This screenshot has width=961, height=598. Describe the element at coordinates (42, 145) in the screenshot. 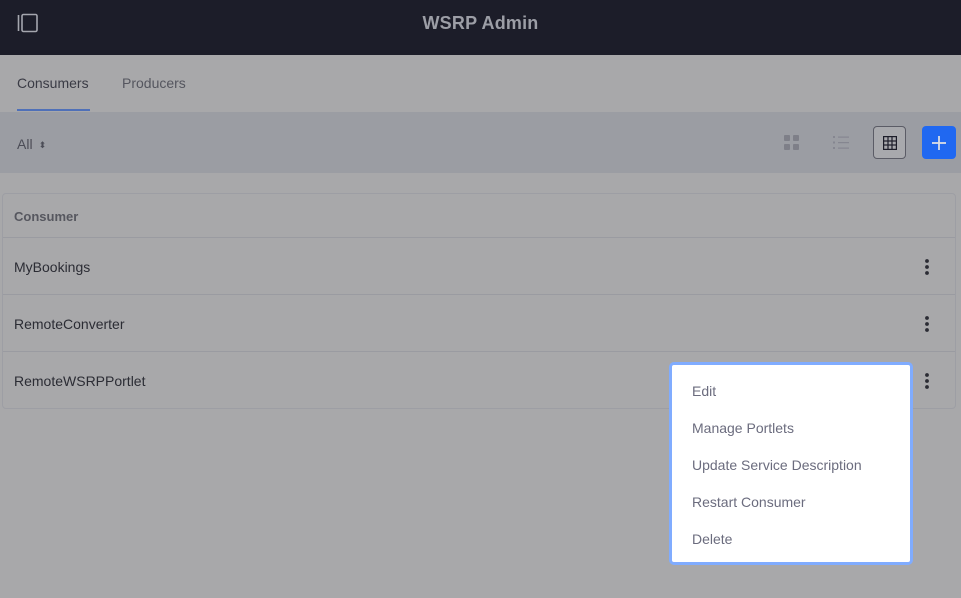

I see `filter-caret-icon: ⬍` at that location.